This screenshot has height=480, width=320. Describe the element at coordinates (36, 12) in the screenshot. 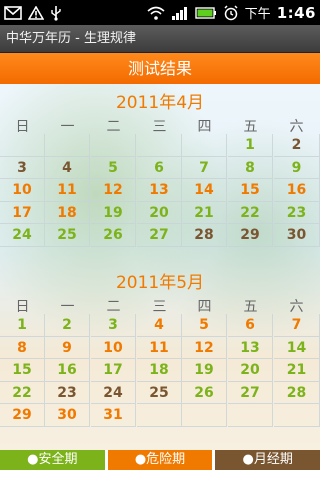

I see `warning-icon` at that location.